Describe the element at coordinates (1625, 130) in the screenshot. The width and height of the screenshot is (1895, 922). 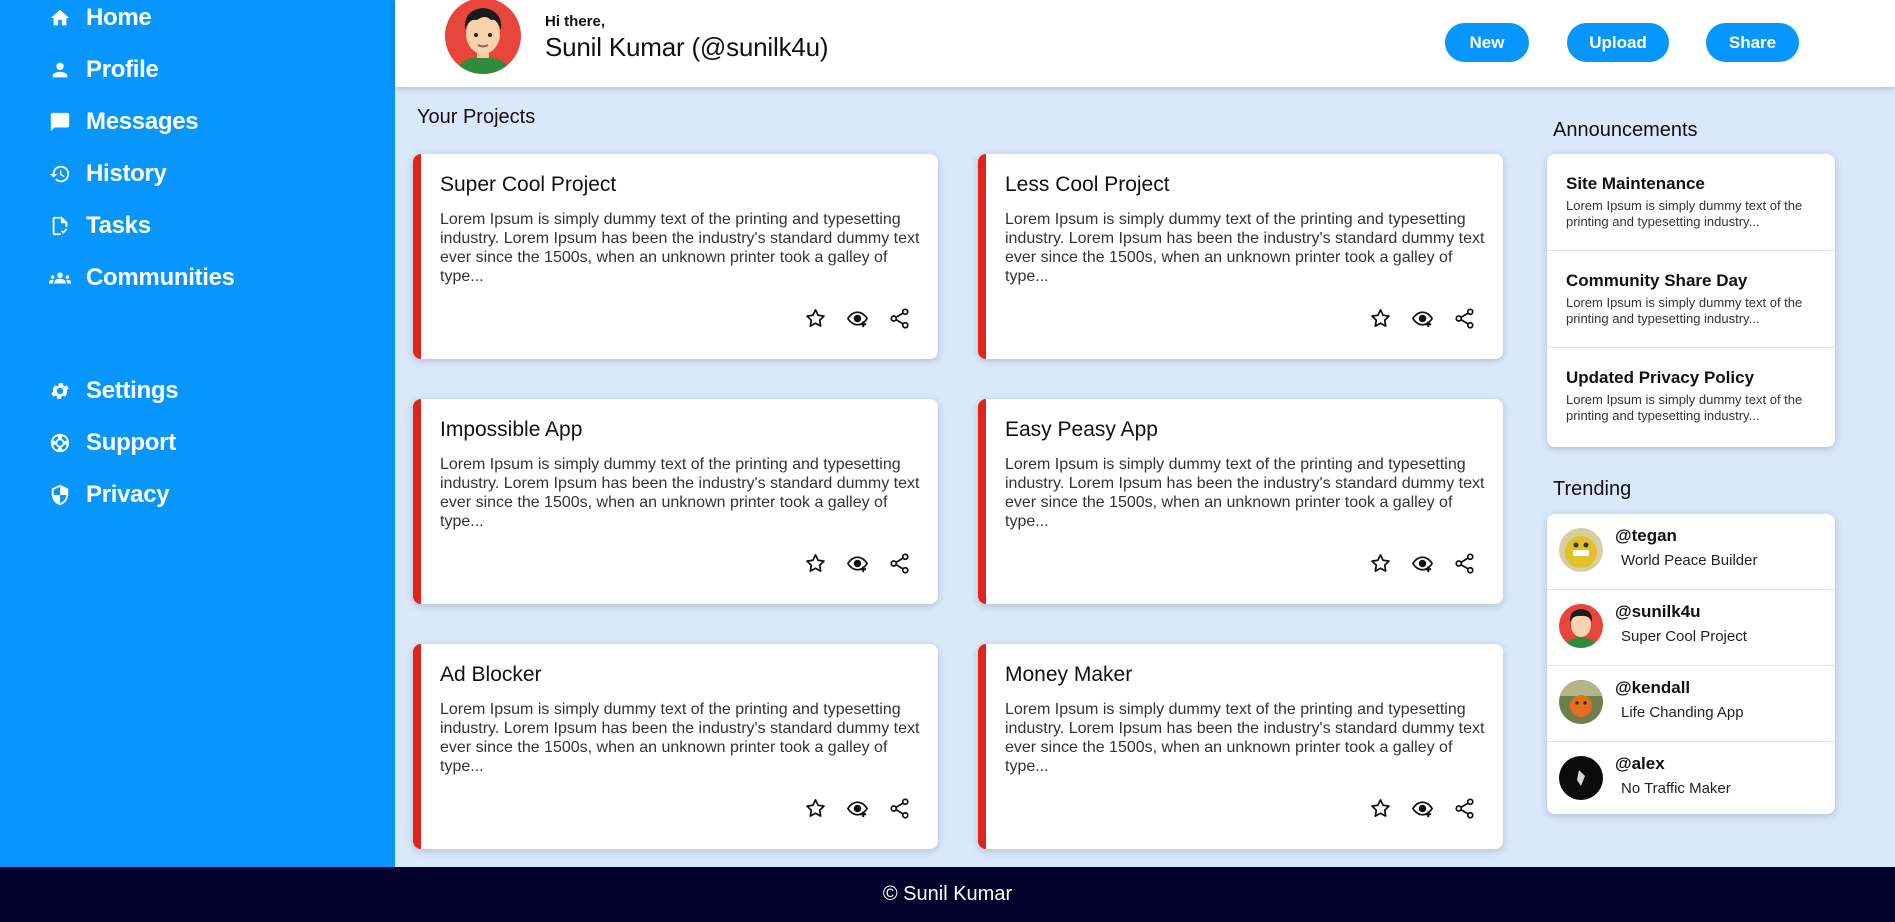
I see `announcements-title: Announcements` at that location.